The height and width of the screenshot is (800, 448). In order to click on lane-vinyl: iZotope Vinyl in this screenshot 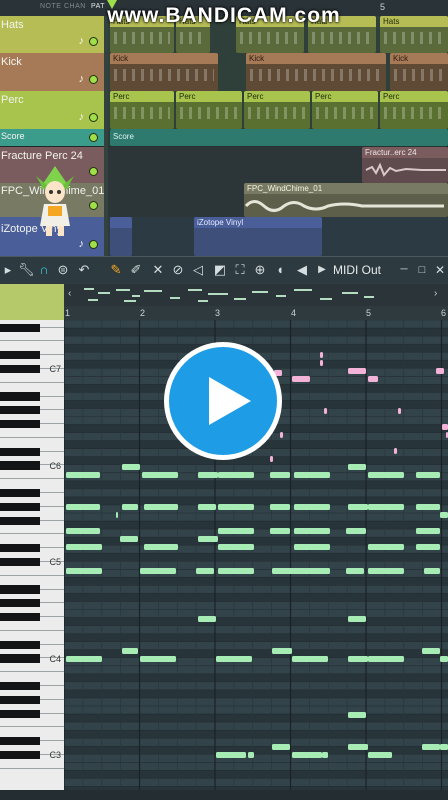, I will do `click(278, 237)`.